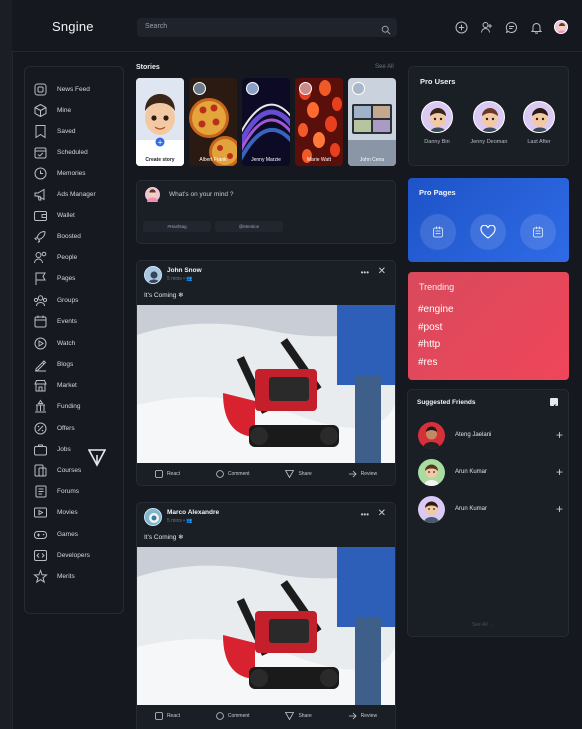  What do you see at coordinates (78, 131) in the screenshot?
I see `nav-item-saved: Saved` at bounding box center [78, 131].